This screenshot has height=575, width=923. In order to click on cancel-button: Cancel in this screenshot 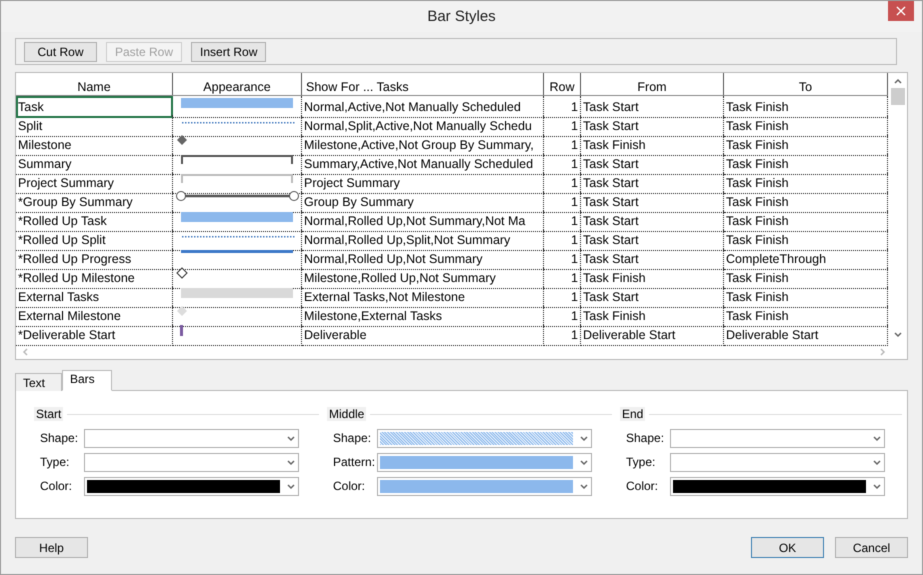, I will do `click(871, 547)`.